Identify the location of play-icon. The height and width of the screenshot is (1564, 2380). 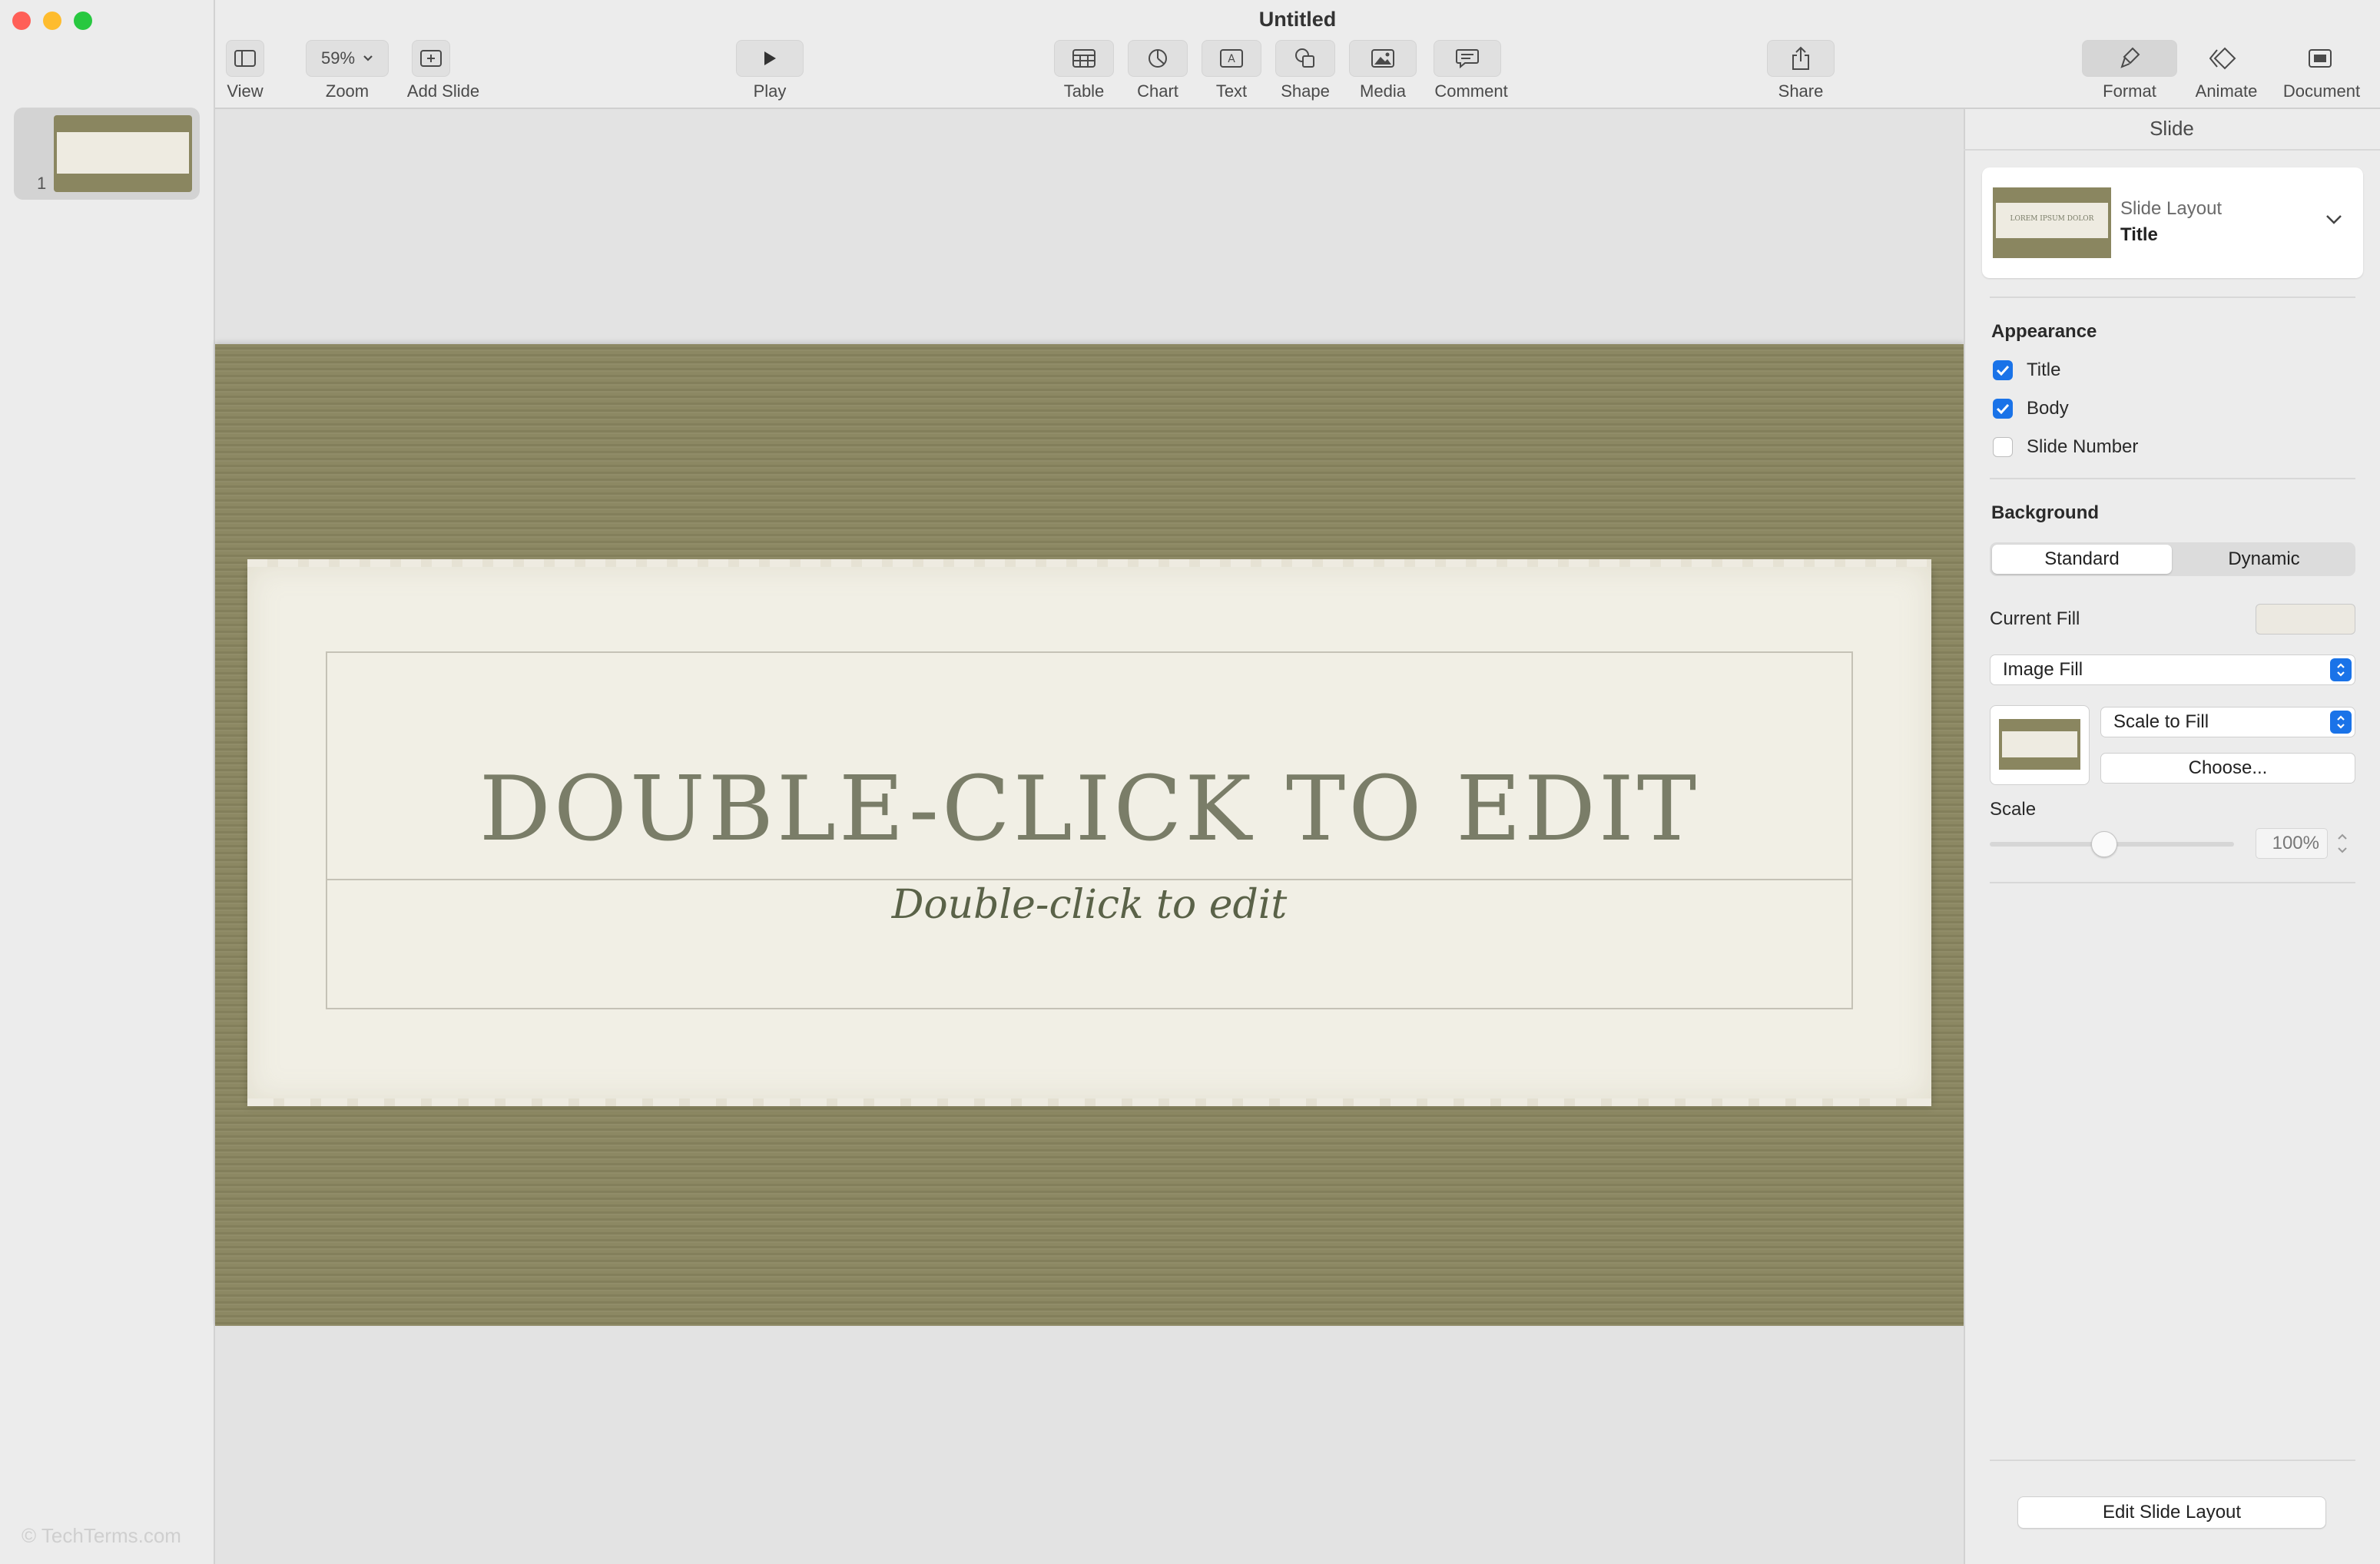
(770, 58).